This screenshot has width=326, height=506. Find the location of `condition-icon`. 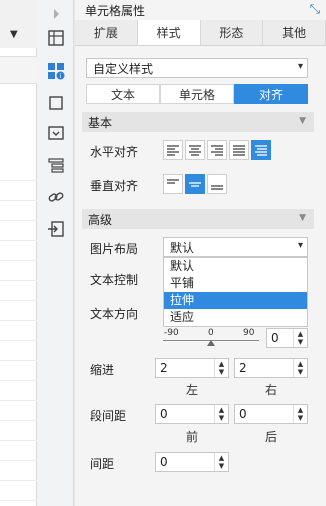

condition-icon is located at coordinates (56, 165).